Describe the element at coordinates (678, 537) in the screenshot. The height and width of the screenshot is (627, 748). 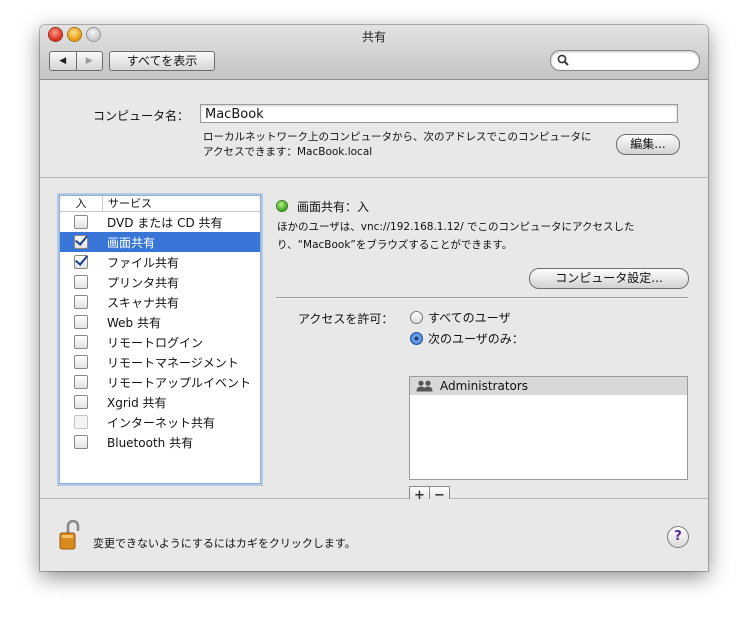
I see `help-button: ?` at that location.